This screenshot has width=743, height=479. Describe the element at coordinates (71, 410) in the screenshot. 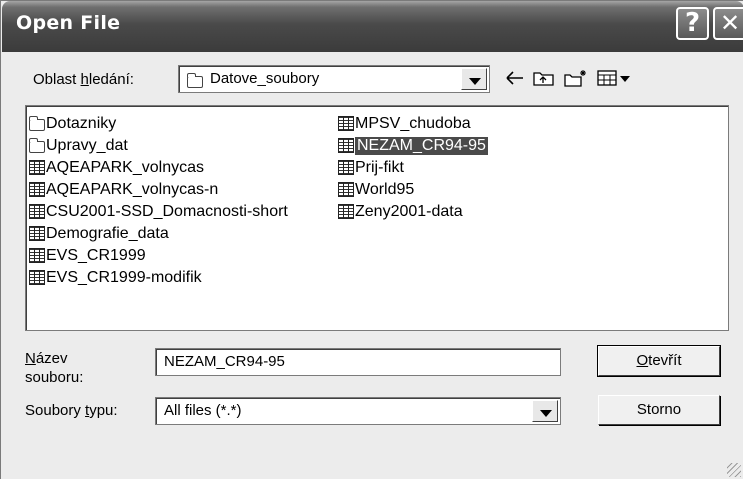

I see `file-type-label: Soubory typu:` at that location.